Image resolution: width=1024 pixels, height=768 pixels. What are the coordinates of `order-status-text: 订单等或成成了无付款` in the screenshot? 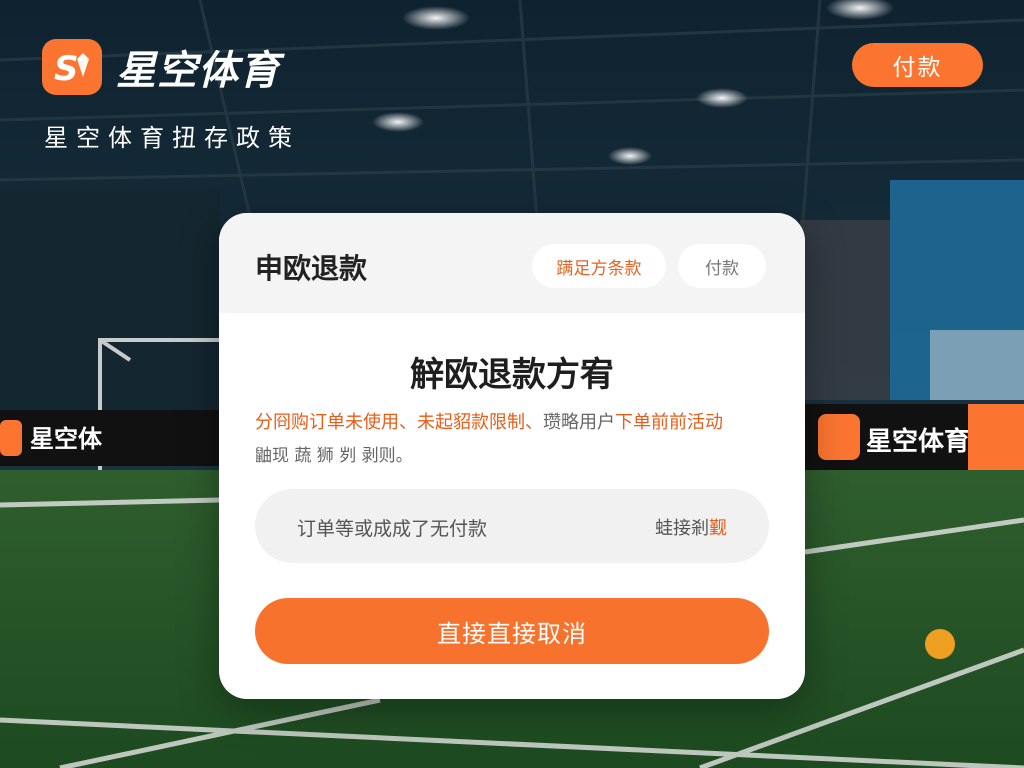 It's located at (392, 529).